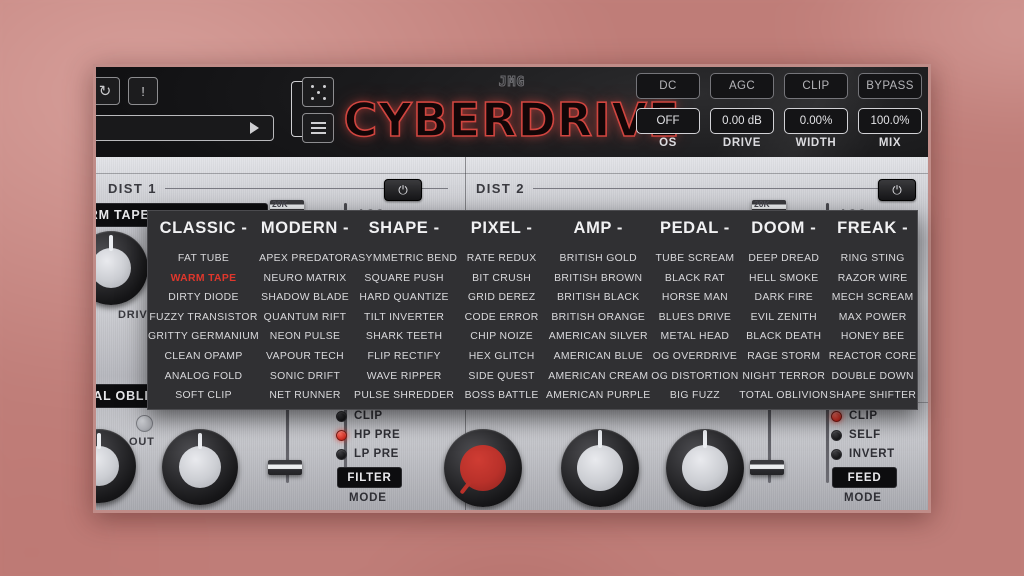 The height and width of the screenshot is (576, 1024). I want to click on dropdown-item: AMERICAN CREAM, so click(598, 377).